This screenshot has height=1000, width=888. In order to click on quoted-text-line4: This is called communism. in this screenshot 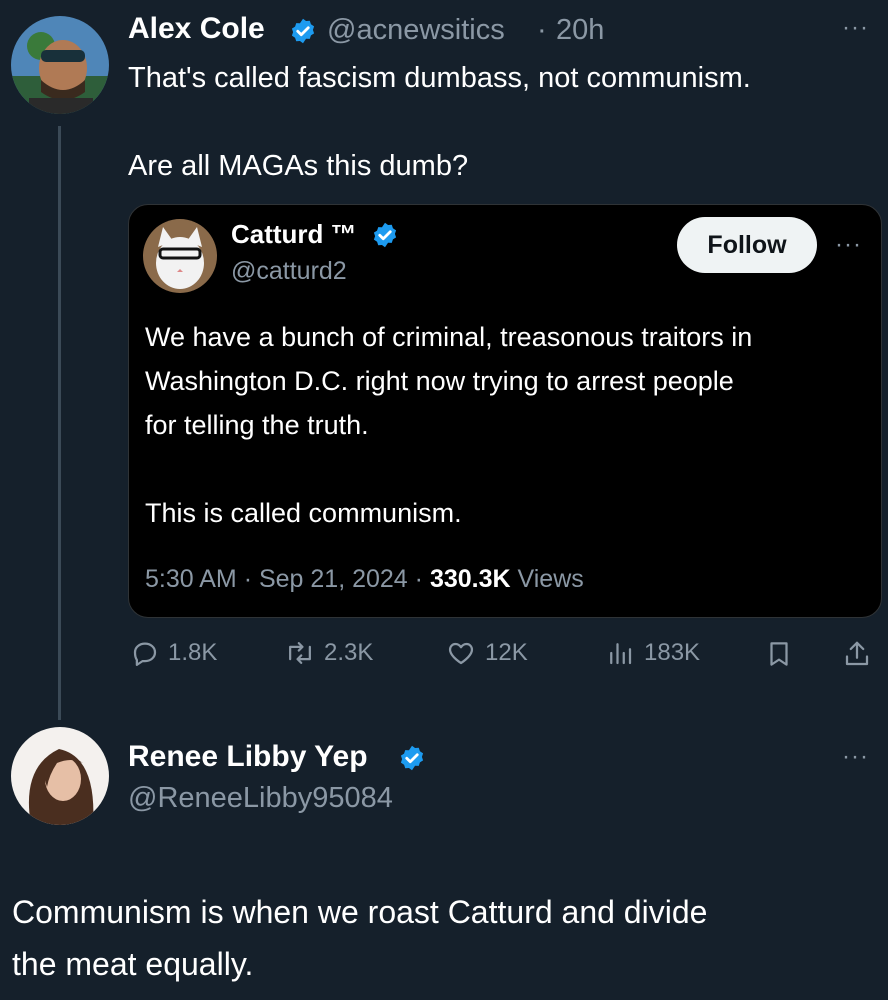, I will do `click(303, 513)`.